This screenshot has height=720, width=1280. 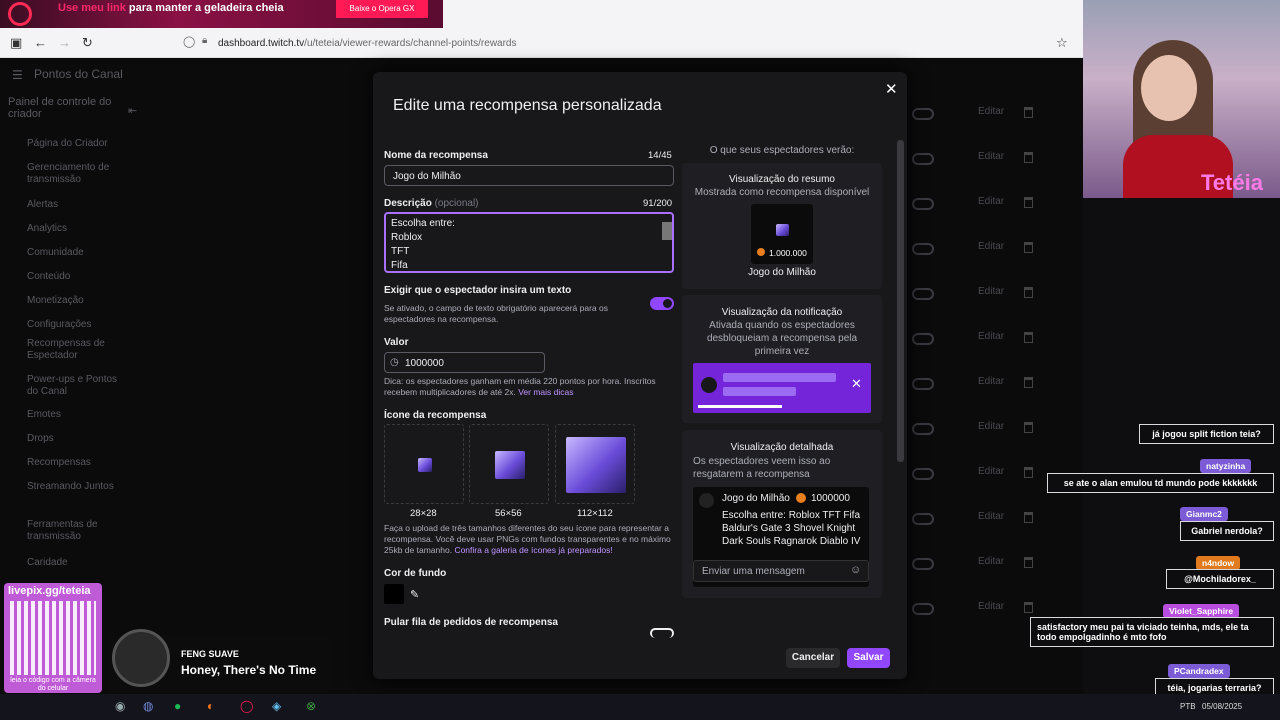 What do you see at coordinates (74, 144) in the screenshot?
I see `sidebar-item: Página do Criador` at bounding box center [74, 144].